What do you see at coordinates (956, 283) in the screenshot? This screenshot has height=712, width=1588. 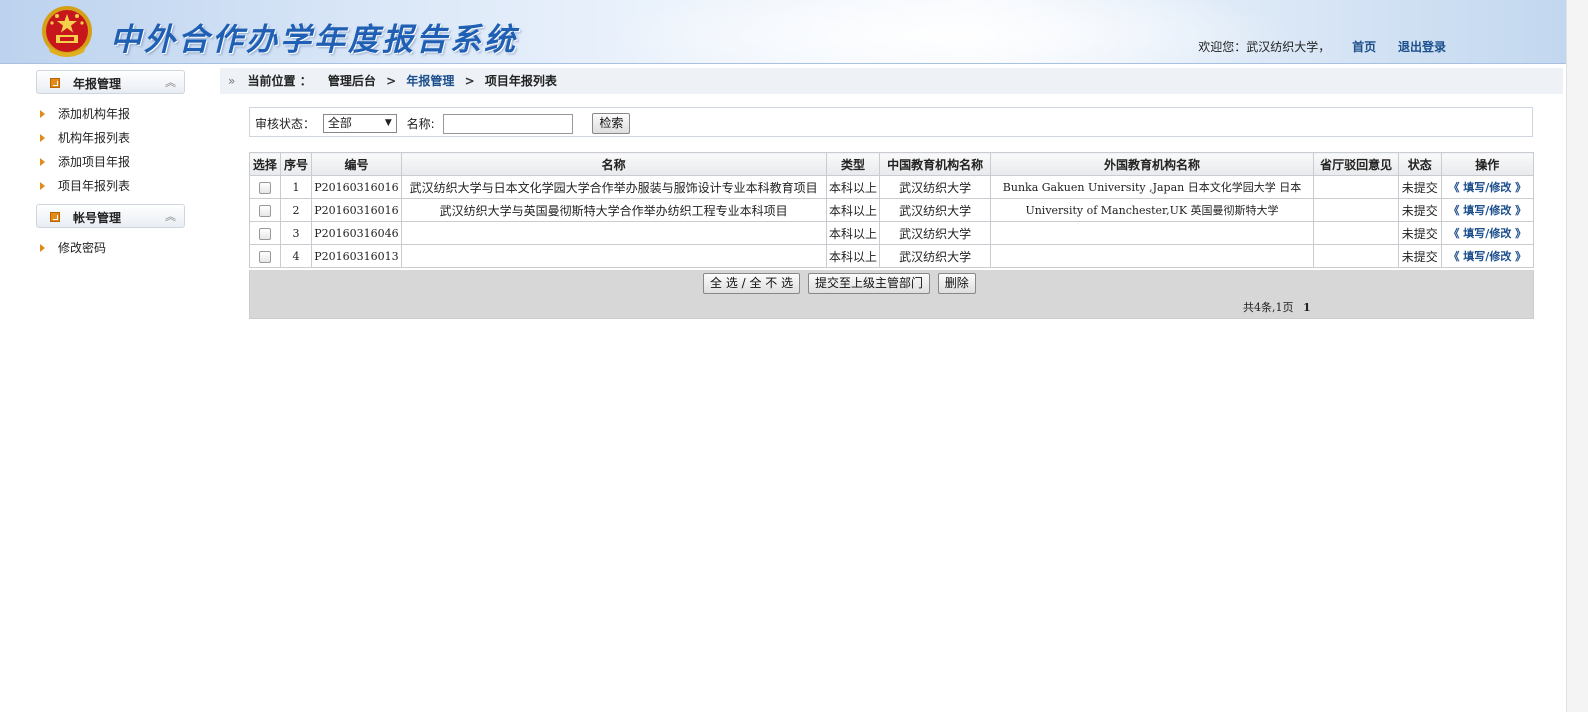 I see `delete-button: 删除` at bounding box center [956, 283].